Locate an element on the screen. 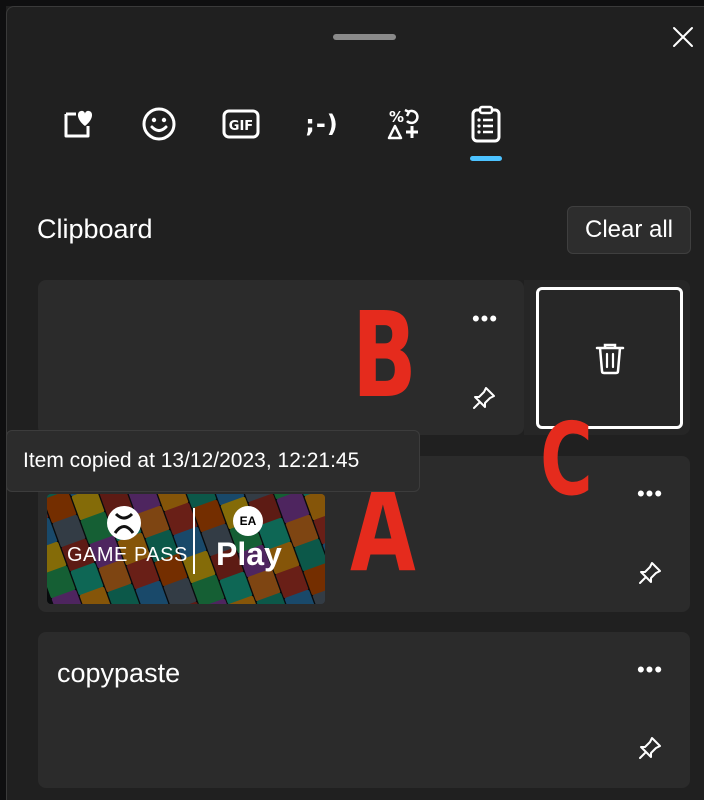 This screenshot has width=704, height=800. xbox-logo-icon is located at coordinates (124, 523).